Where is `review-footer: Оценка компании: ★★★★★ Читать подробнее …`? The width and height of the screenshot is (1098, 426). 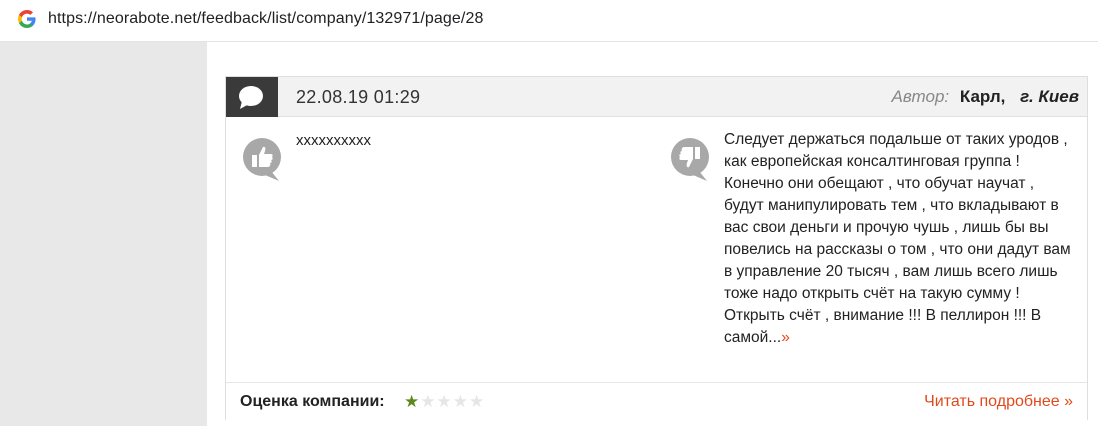 review-footer: Оценка компании: ★★★★★ Читать подробнее … is located at coordinates (656, 401).